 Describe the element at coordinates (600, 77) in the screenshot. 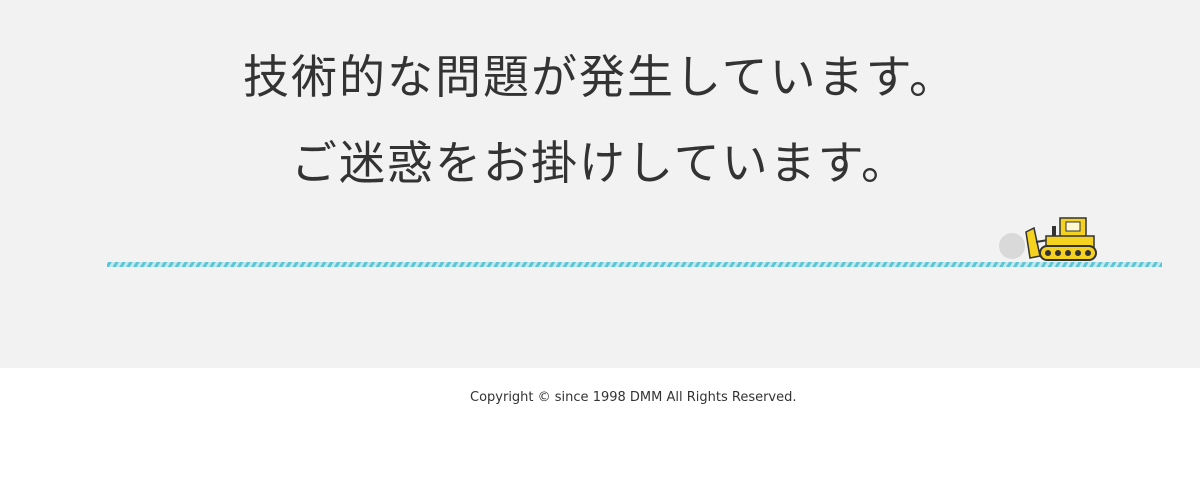

I see `error-message-line-1: 技術的な問題が発生しています。` at that location.